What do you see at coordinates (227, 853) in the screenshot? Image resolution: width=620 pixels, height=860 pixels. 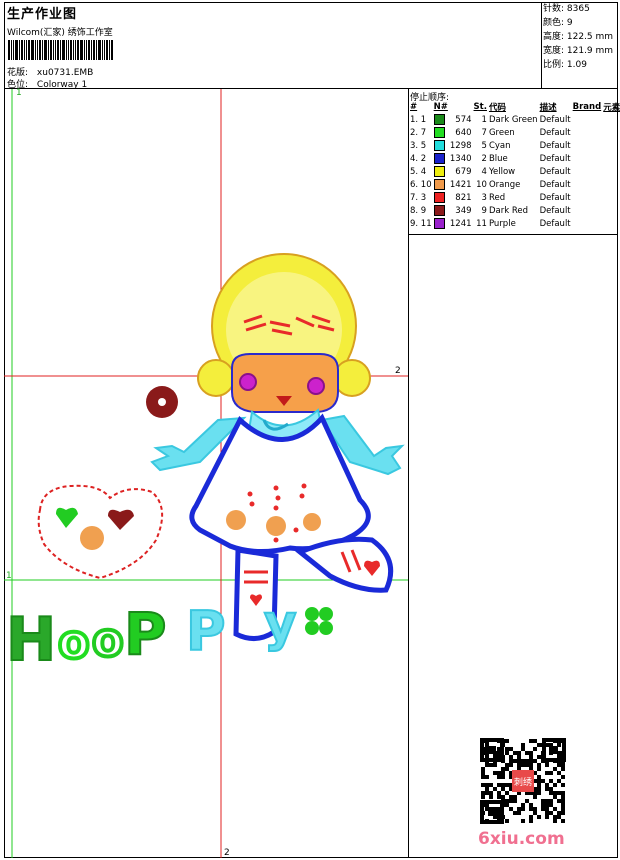 I see `guide-label-bottom: 2` at bounding box center [227, 853].